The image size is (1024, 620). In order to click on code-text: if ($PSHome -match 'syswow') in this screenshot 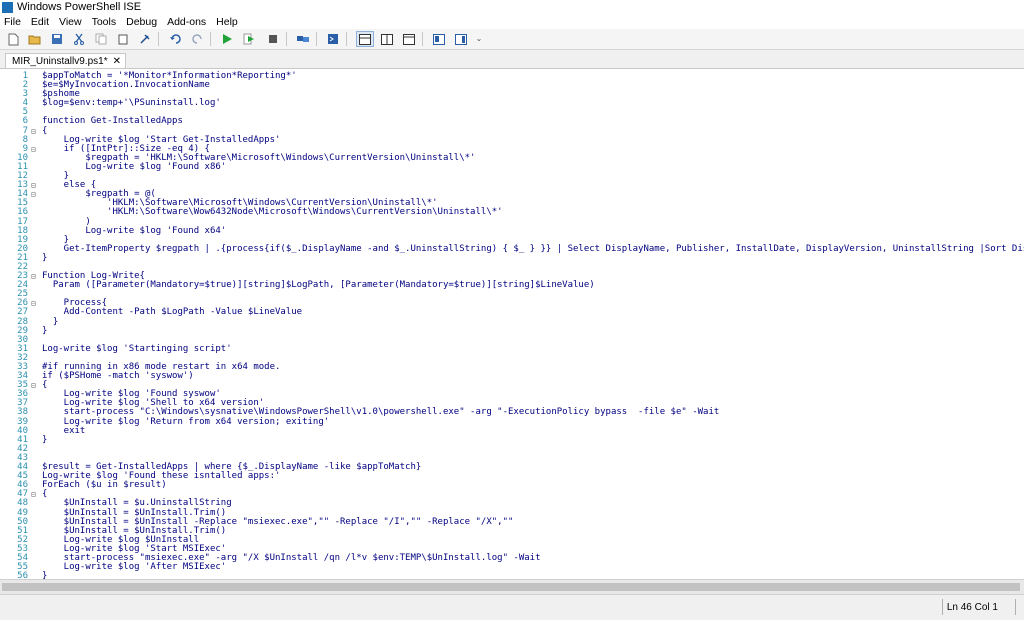, I will do `click(118, 376)`.